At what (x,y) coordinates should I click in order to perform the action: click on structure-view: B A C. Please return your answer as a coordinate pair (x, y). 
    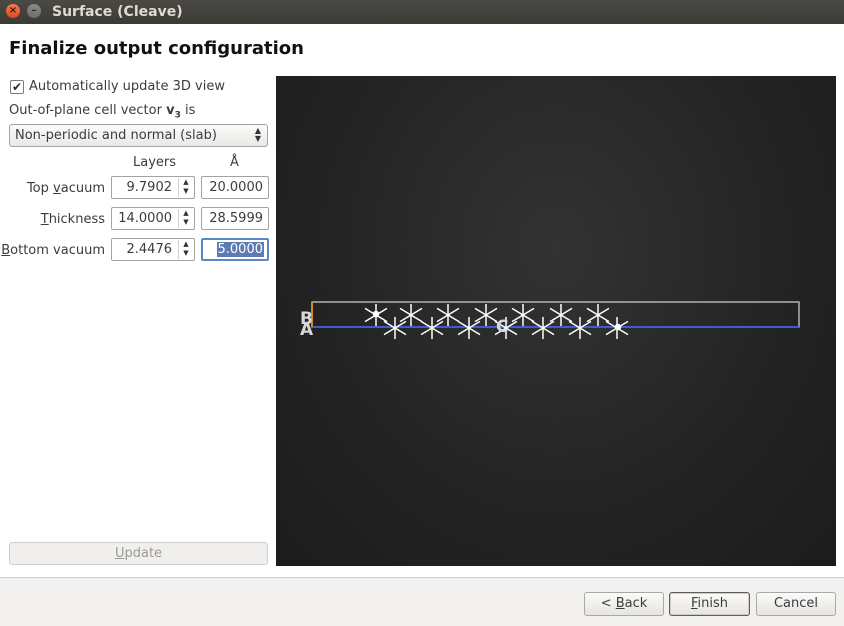
    Looking at the image, I should click on (550, 320).